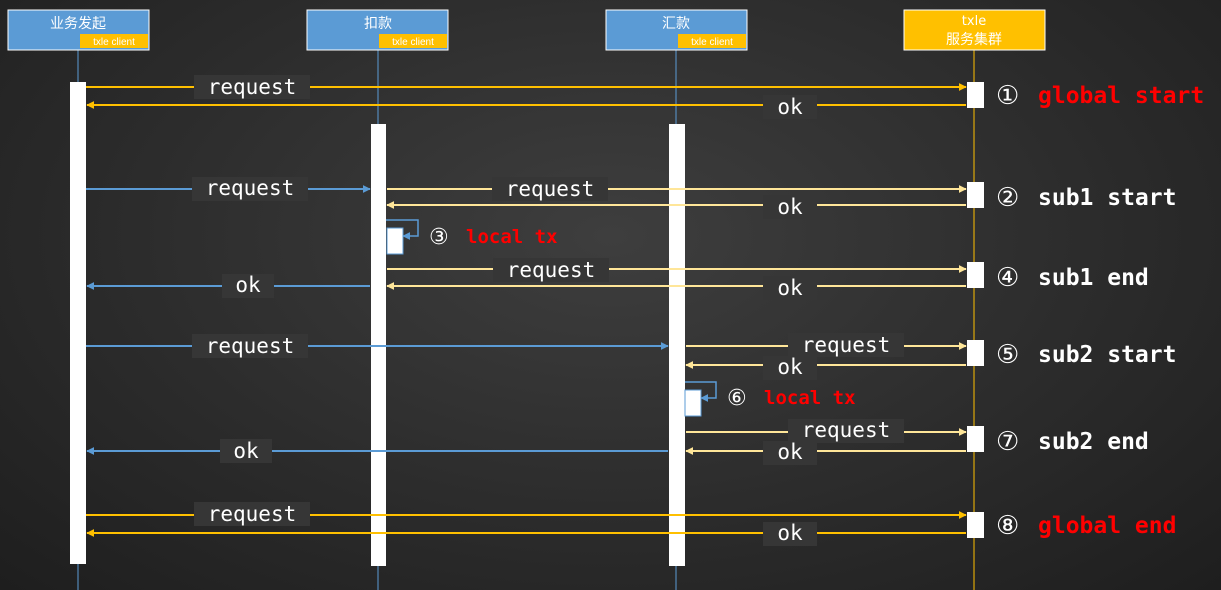  I want to click on step-3-number: ③, so click(439, 237).